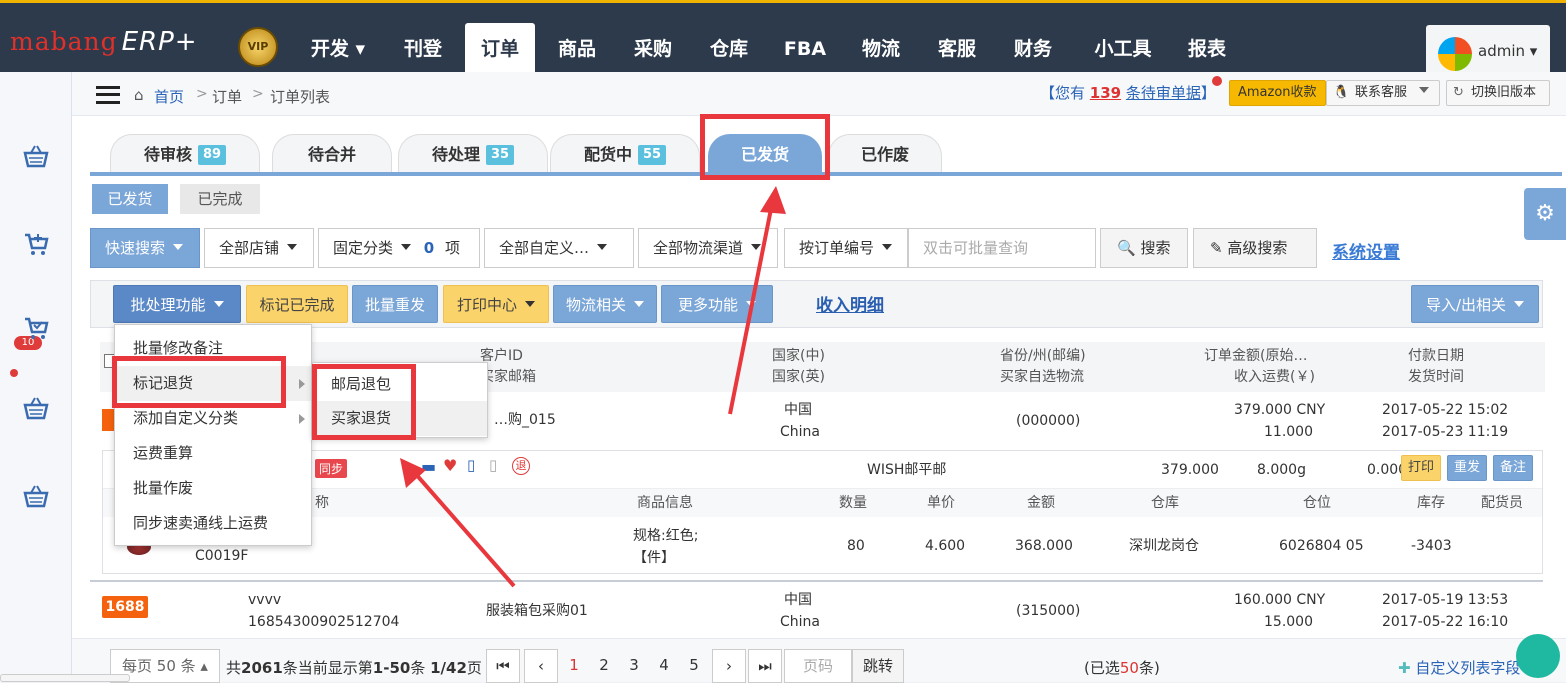 Image resolution: width=1566 pixels, height=683 pixels. What do you see at coordinates (593, 387) in the screenshot?
I see `annotation-arrows` at bounding box center [593, 387].